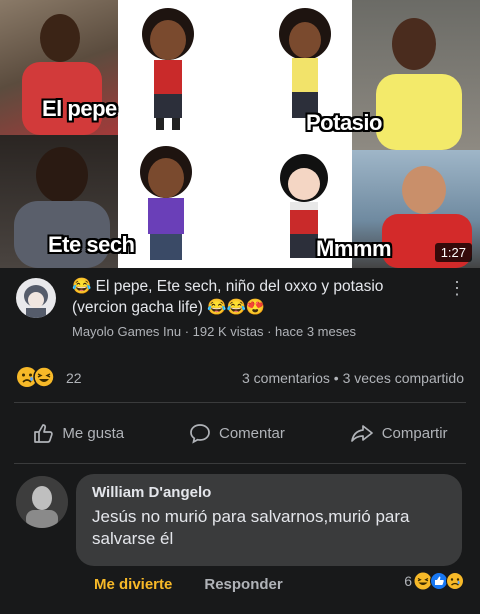 The width and height of the screenshot is (480, 614). Describe the element at coordinates (74, 378) in the screenshot. I see `reaction-count: 22` at that location.